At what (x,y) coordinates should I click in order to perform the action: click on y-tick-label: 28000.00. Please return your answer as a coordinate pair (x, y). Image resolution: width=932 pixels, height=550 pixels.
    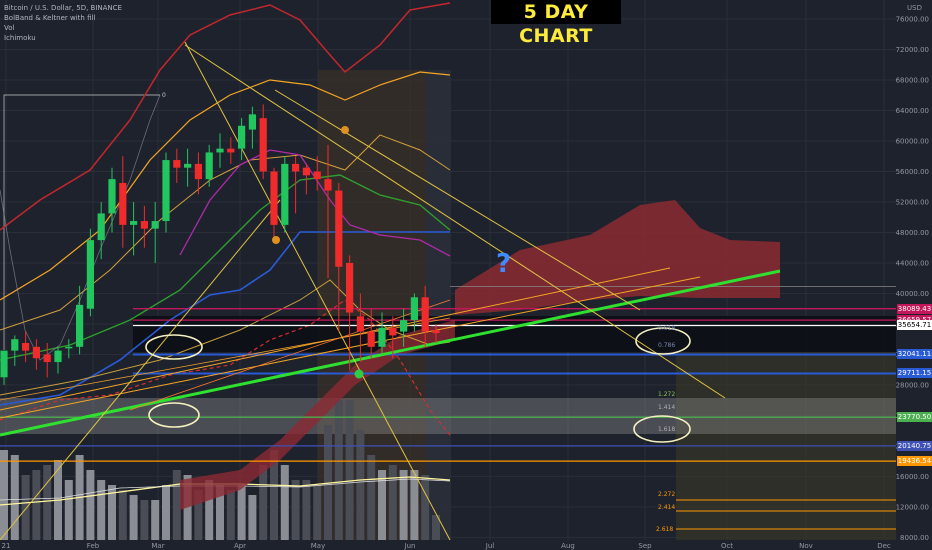
    Looking at the image, I should click on (912, 385).